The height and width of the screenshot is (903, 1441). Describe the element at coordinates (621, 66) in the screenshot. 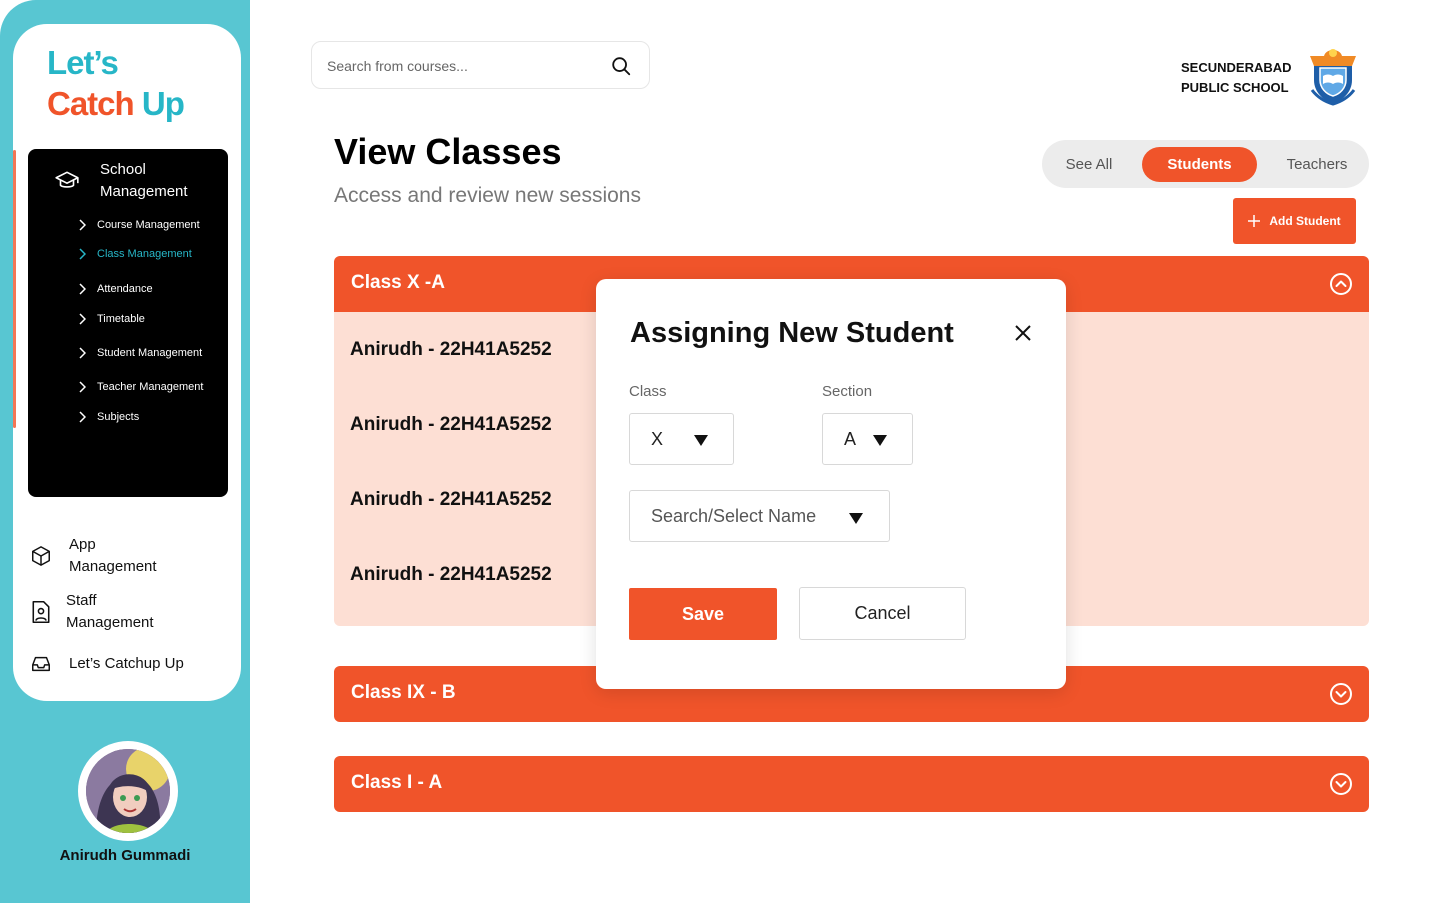

I see `search-icon` at that location.